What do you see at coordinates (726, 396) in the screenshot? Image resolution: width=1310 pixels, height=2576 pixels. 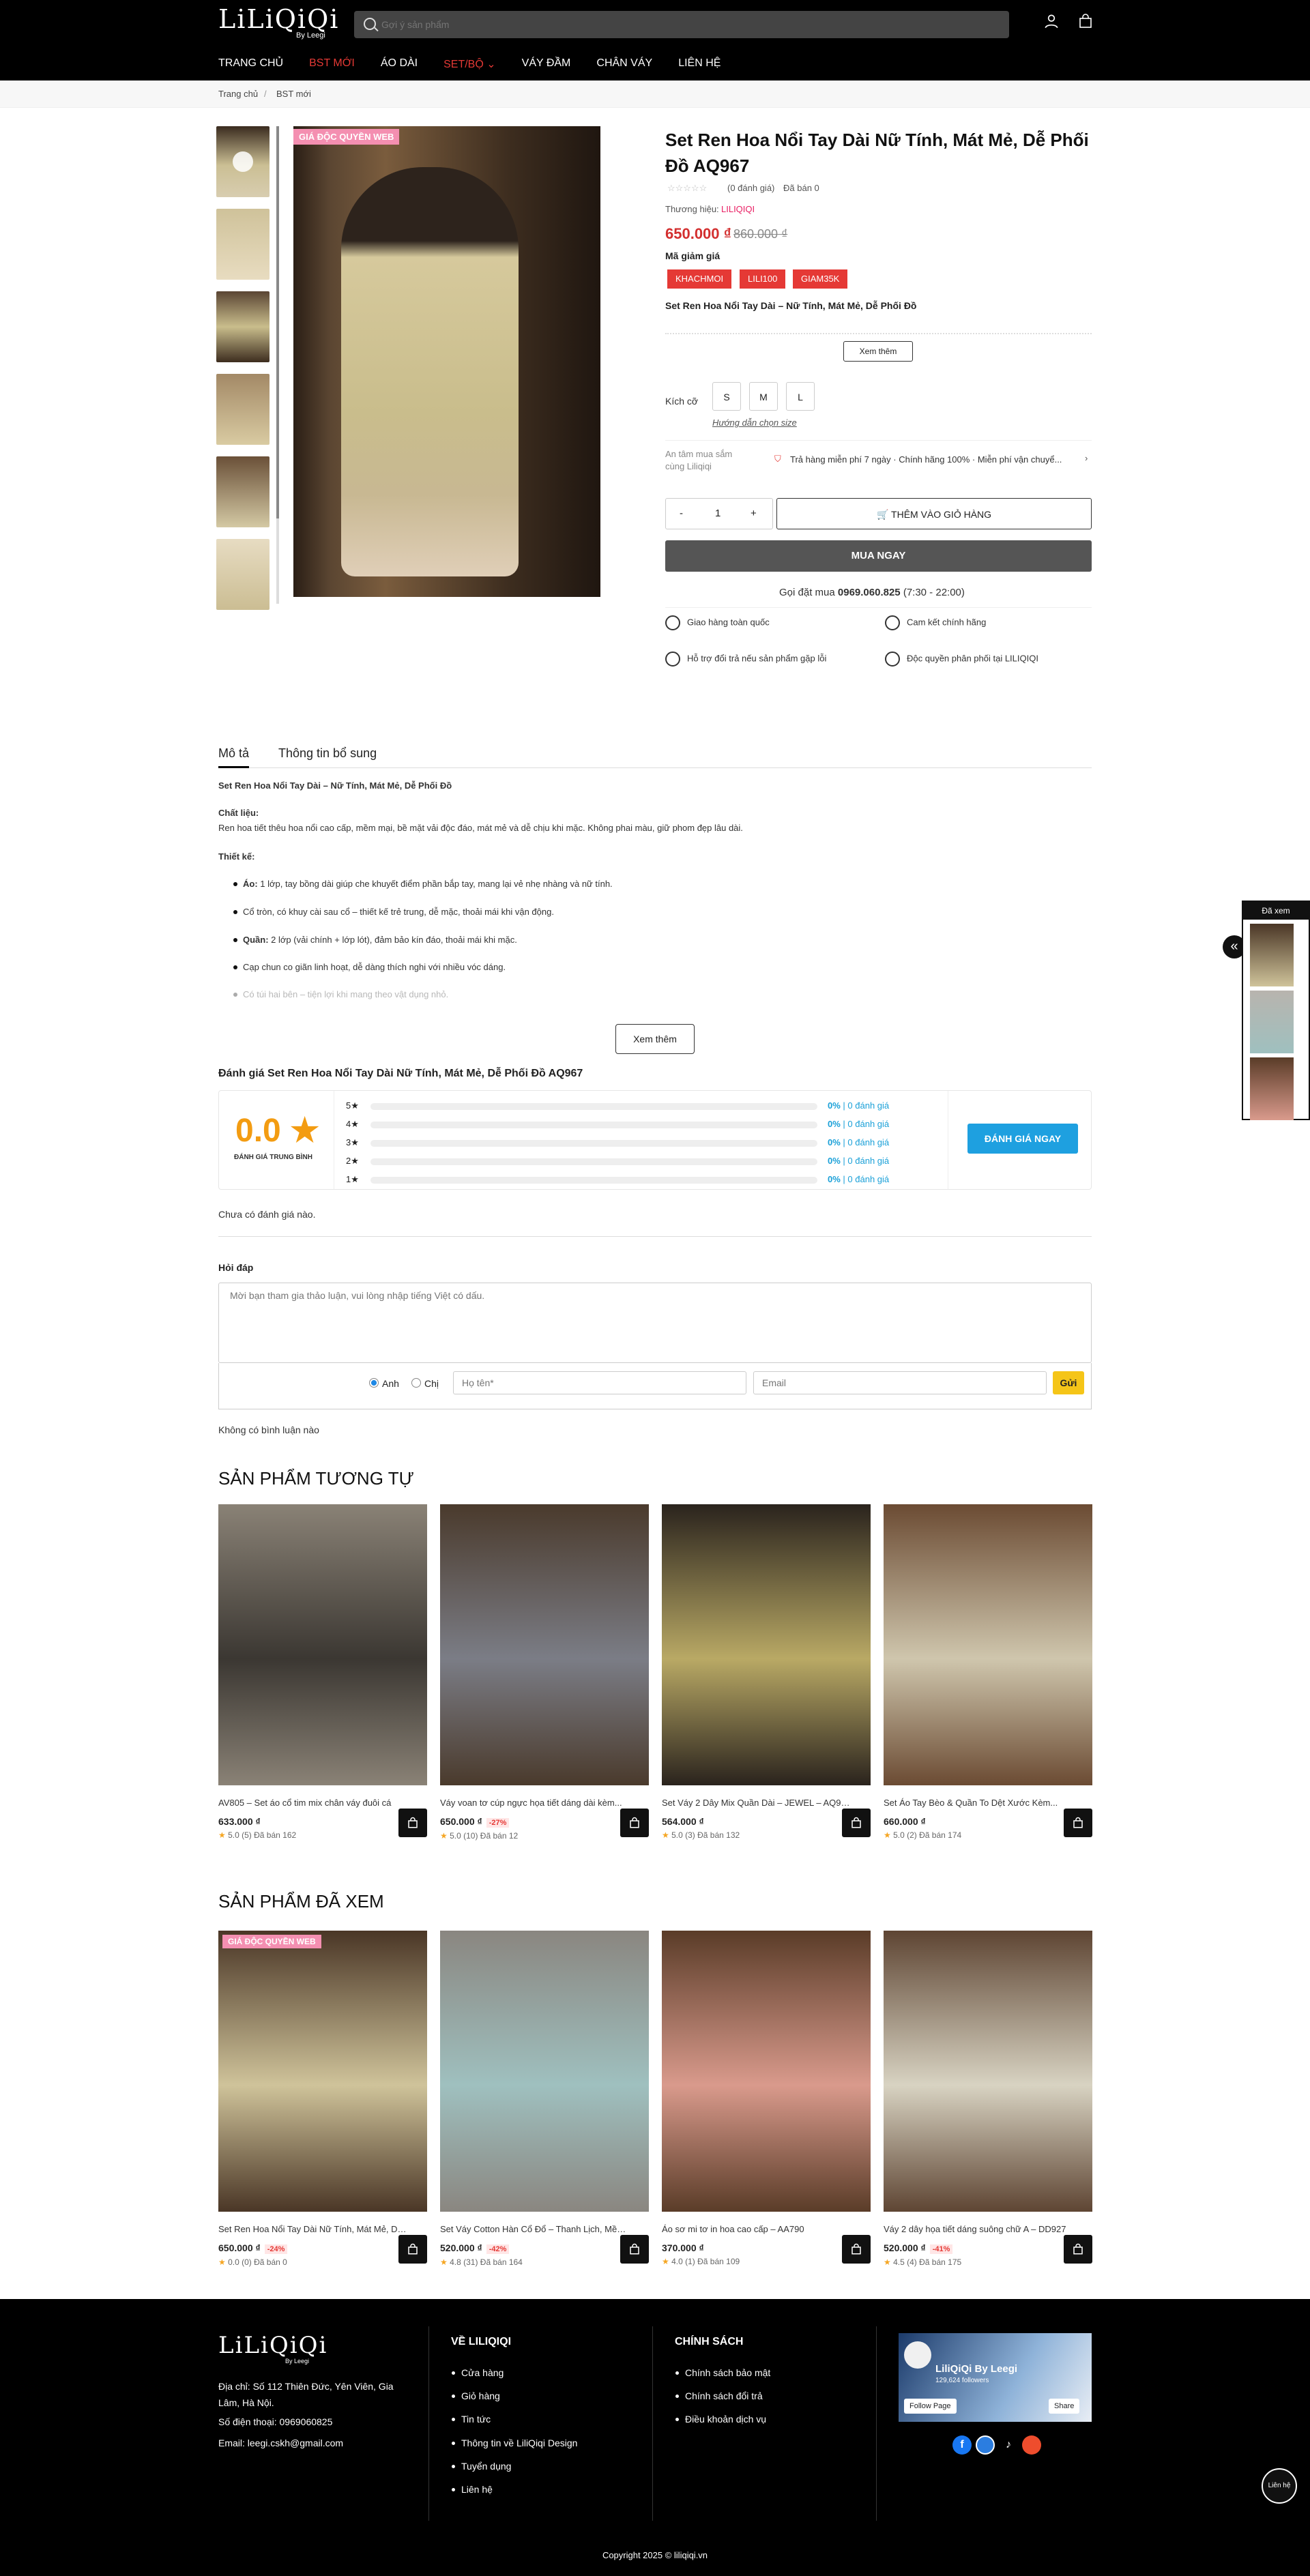 I see `size-s: S` at bounding box center [726, 396].